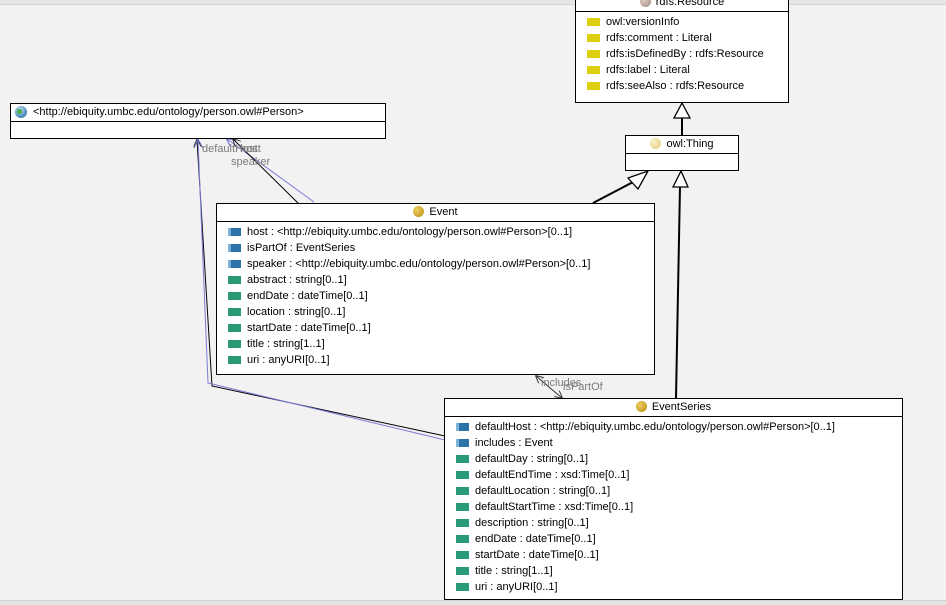 The width and height of the screenshot is (946, 605). I want to click on property-label: rdfs:comment : Literal, so click(659, 38).